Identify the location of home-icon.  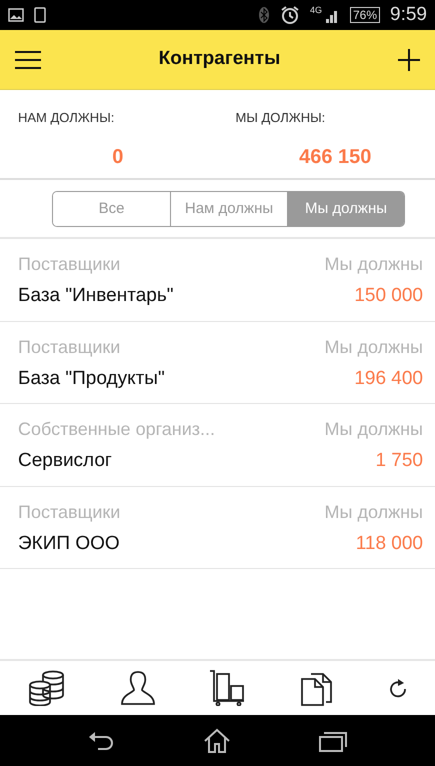
(216, 741).